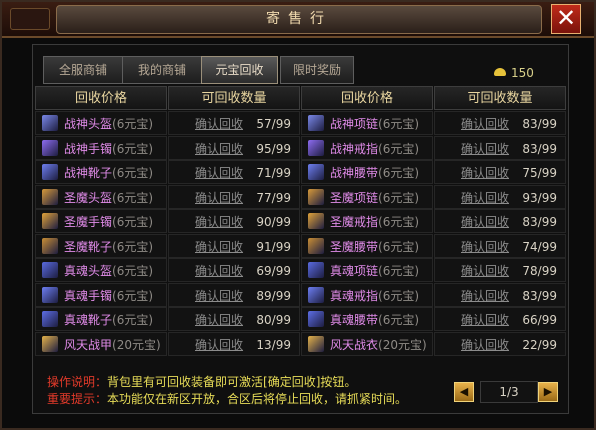 This screenshot has height=430, width=596. I want to click on item-name: 真魂手镯(6元宝), so click(108, 296).